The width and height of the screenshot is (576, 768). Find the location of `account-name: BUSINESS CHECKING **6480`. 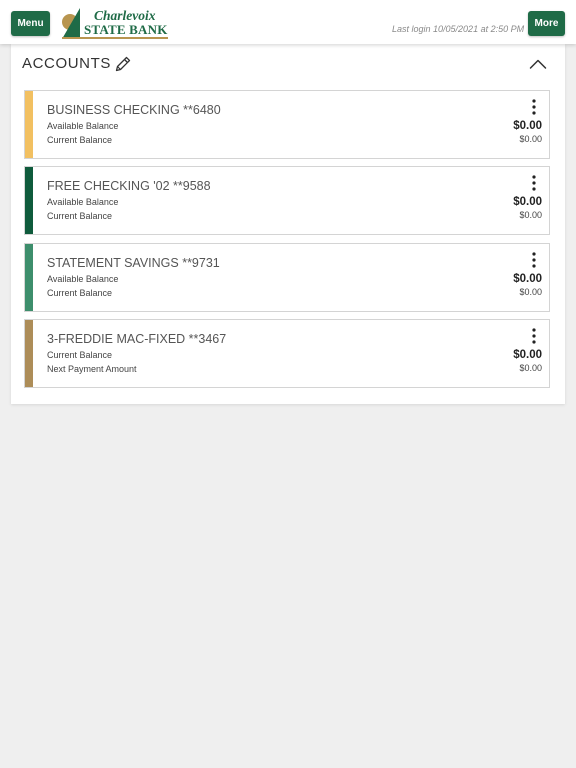

account-name: BUSINESS CHECKING **6480 is located at coordinates (134, 110).